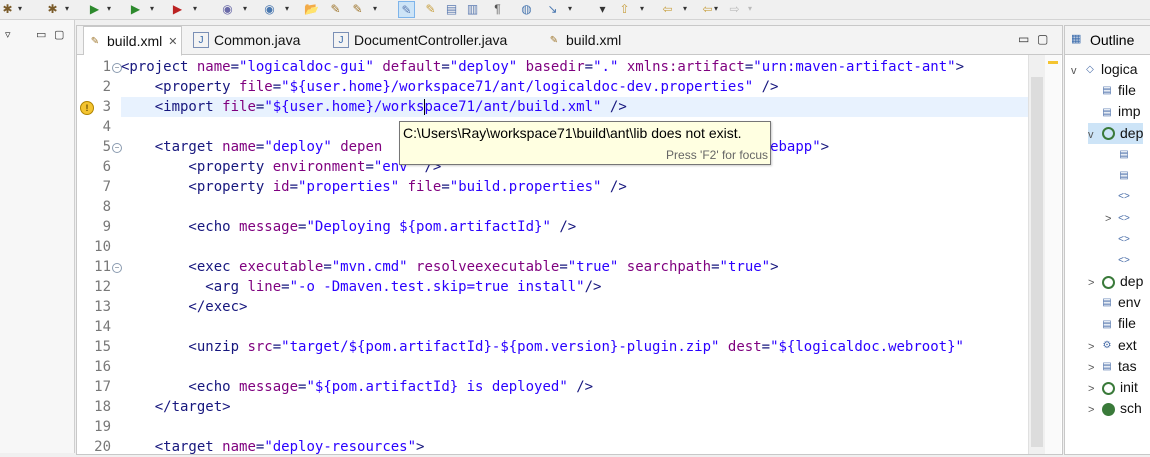 The image size is (1150, 457). I want to click on outline-tree-item: > ⚙ ext, so click(1112, 345).